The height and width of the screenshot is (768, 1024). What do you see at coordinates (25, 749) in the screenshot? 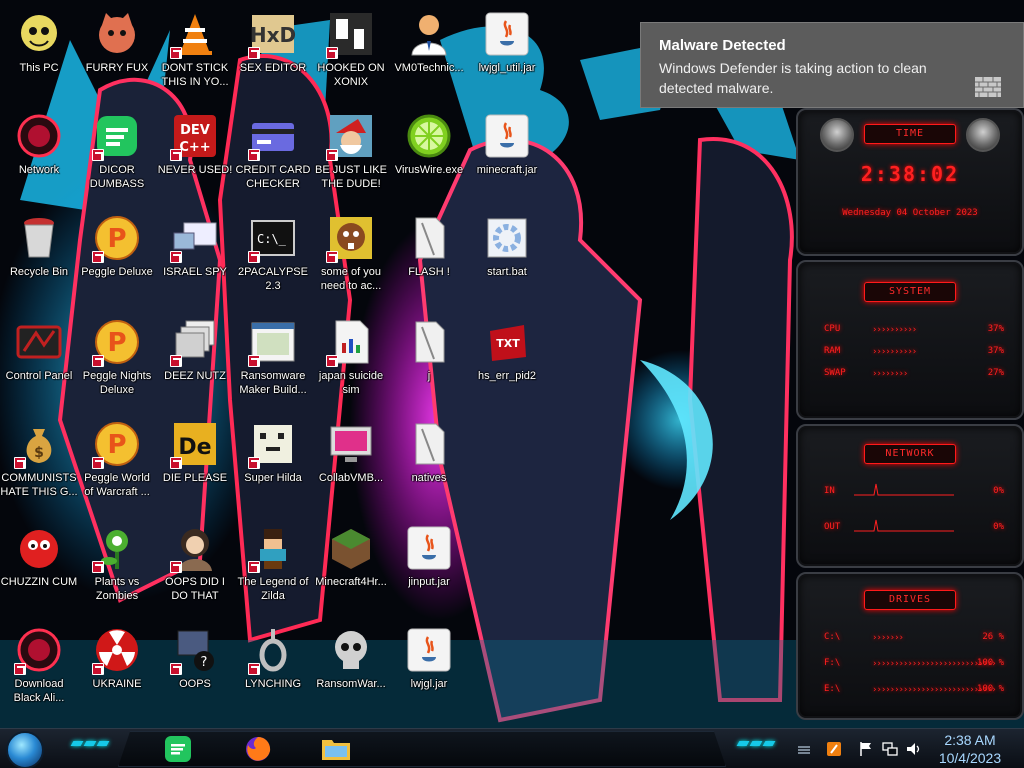
I see `start-button` at bounding box center [25, 749].